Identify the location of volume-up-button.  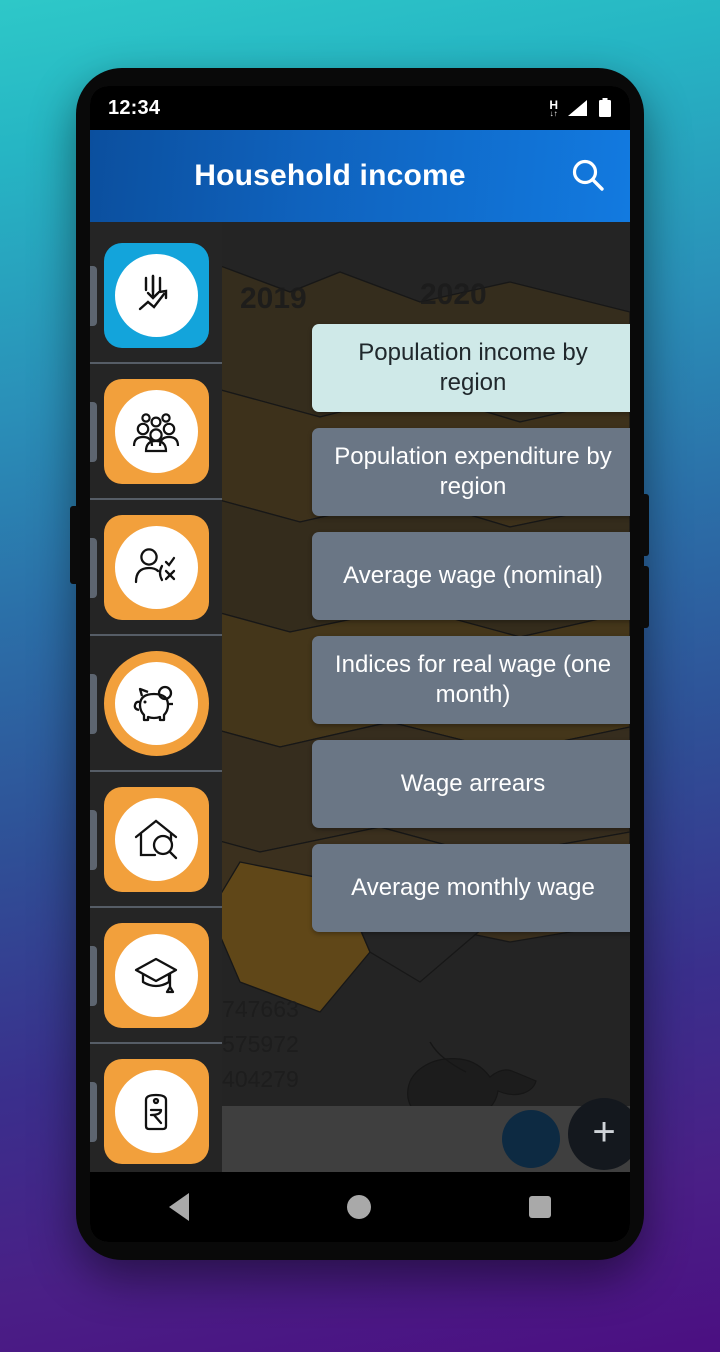
(644, 525).